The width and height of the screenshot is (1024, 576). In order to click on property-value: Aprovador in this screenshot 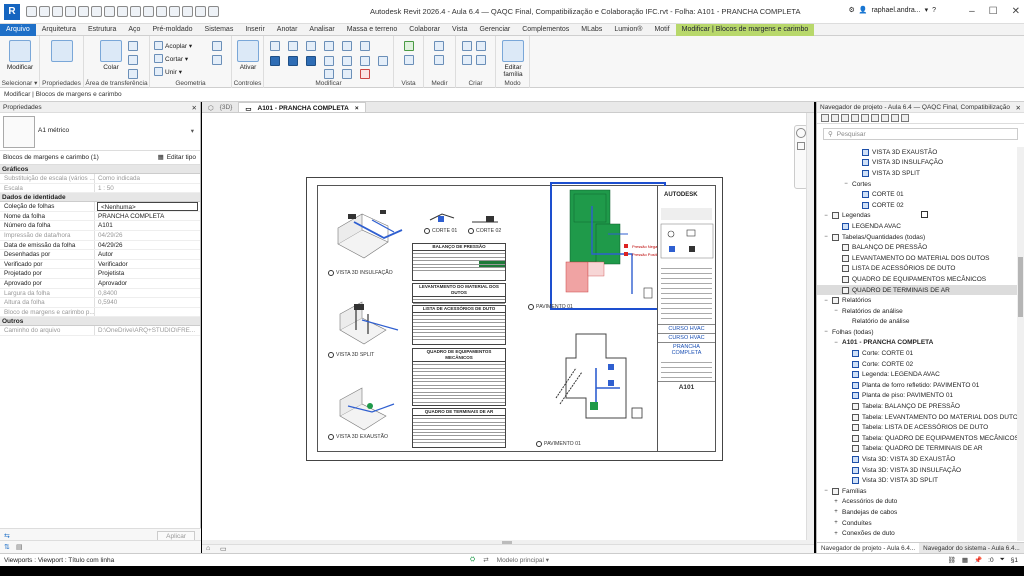, I will do `click(147, 283)`.